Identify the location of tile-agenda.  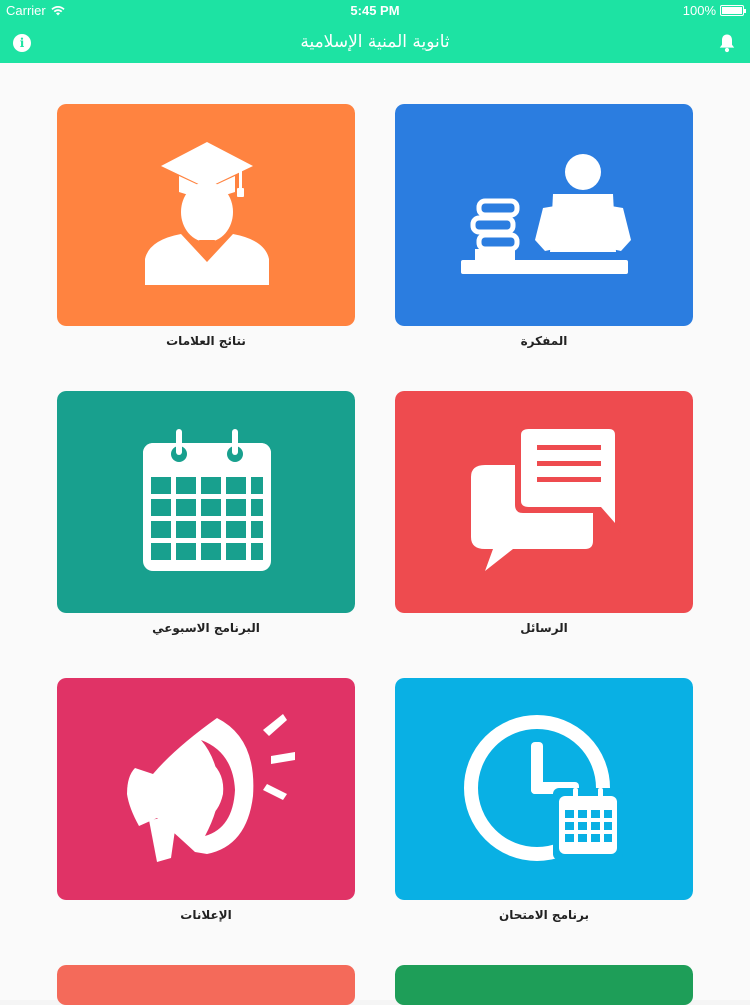
(544, 215).